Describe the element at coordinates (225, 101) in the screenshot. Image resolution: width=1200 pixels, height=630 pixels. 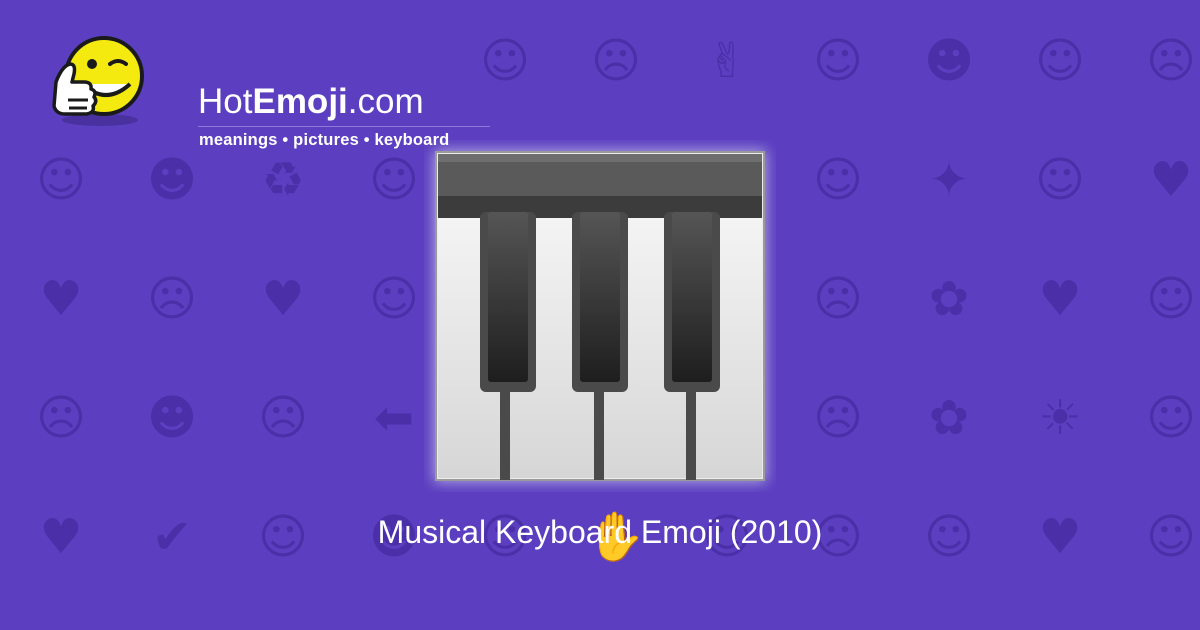
I see `site-title-prefix: Hot` at that location.